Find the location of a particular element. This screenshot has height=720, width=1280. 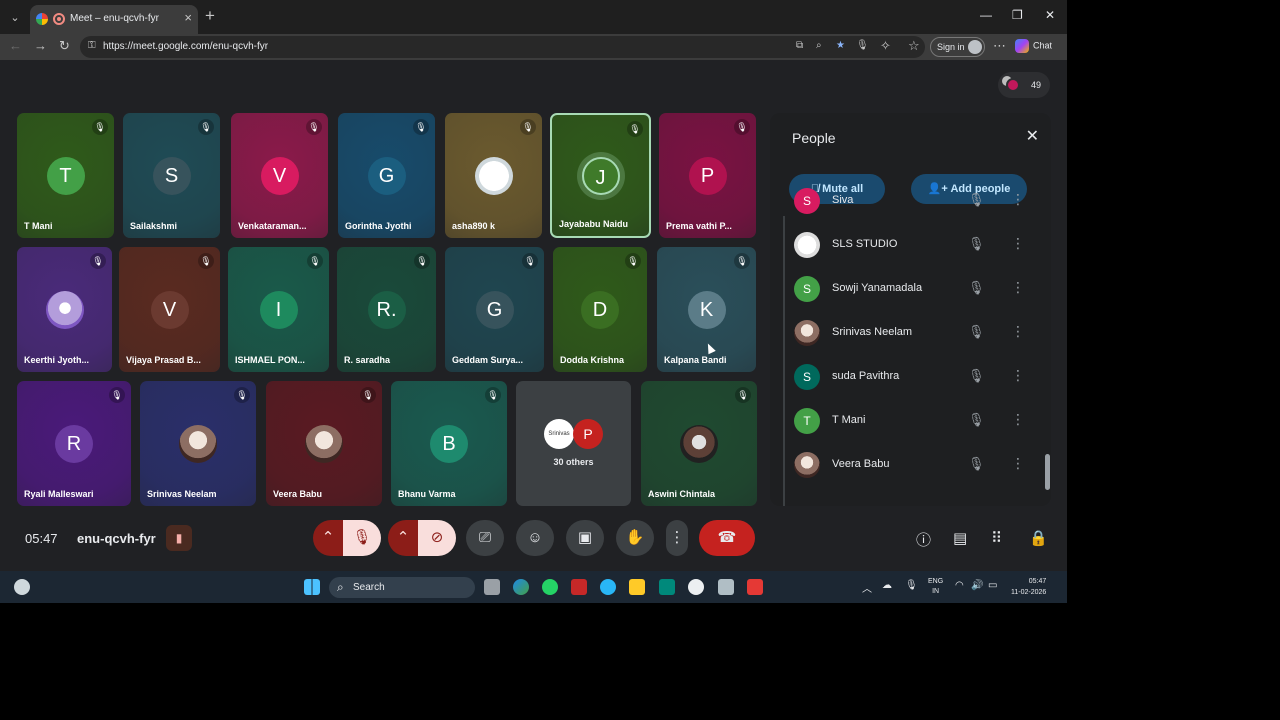

emoji-button: ☺ is located at coordinates (535, 538).